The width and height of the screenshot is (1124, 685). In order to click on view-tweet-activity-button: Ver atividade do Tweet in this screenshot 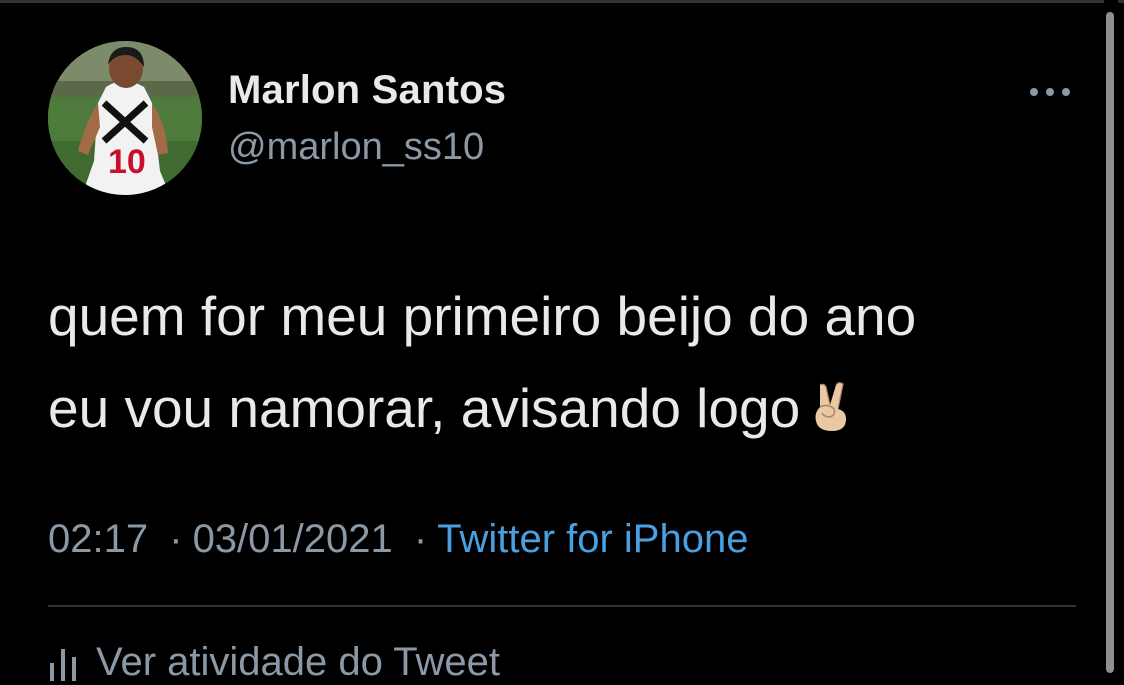, I will do `click(274, 662)`.